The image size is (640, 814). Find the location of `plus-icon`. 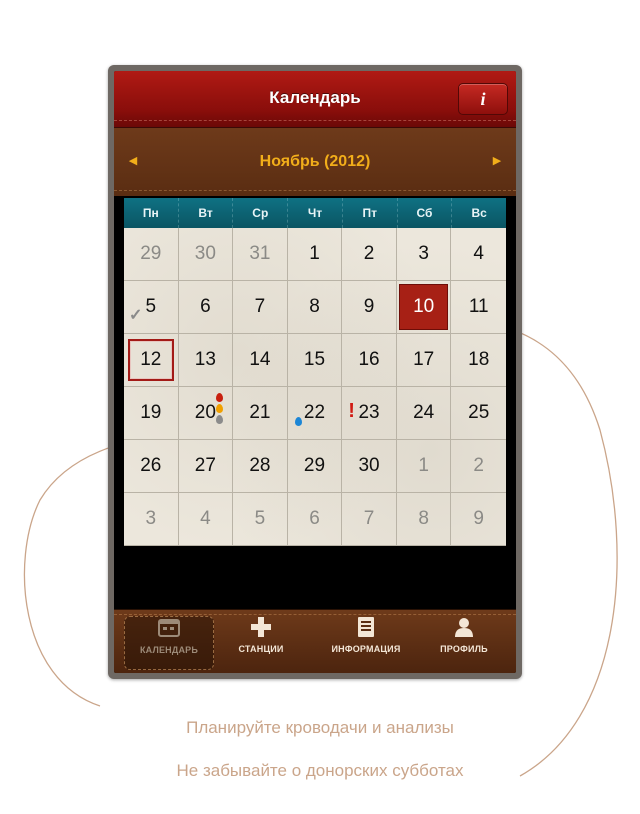

plus-icon is located at coordinates (261, 630).